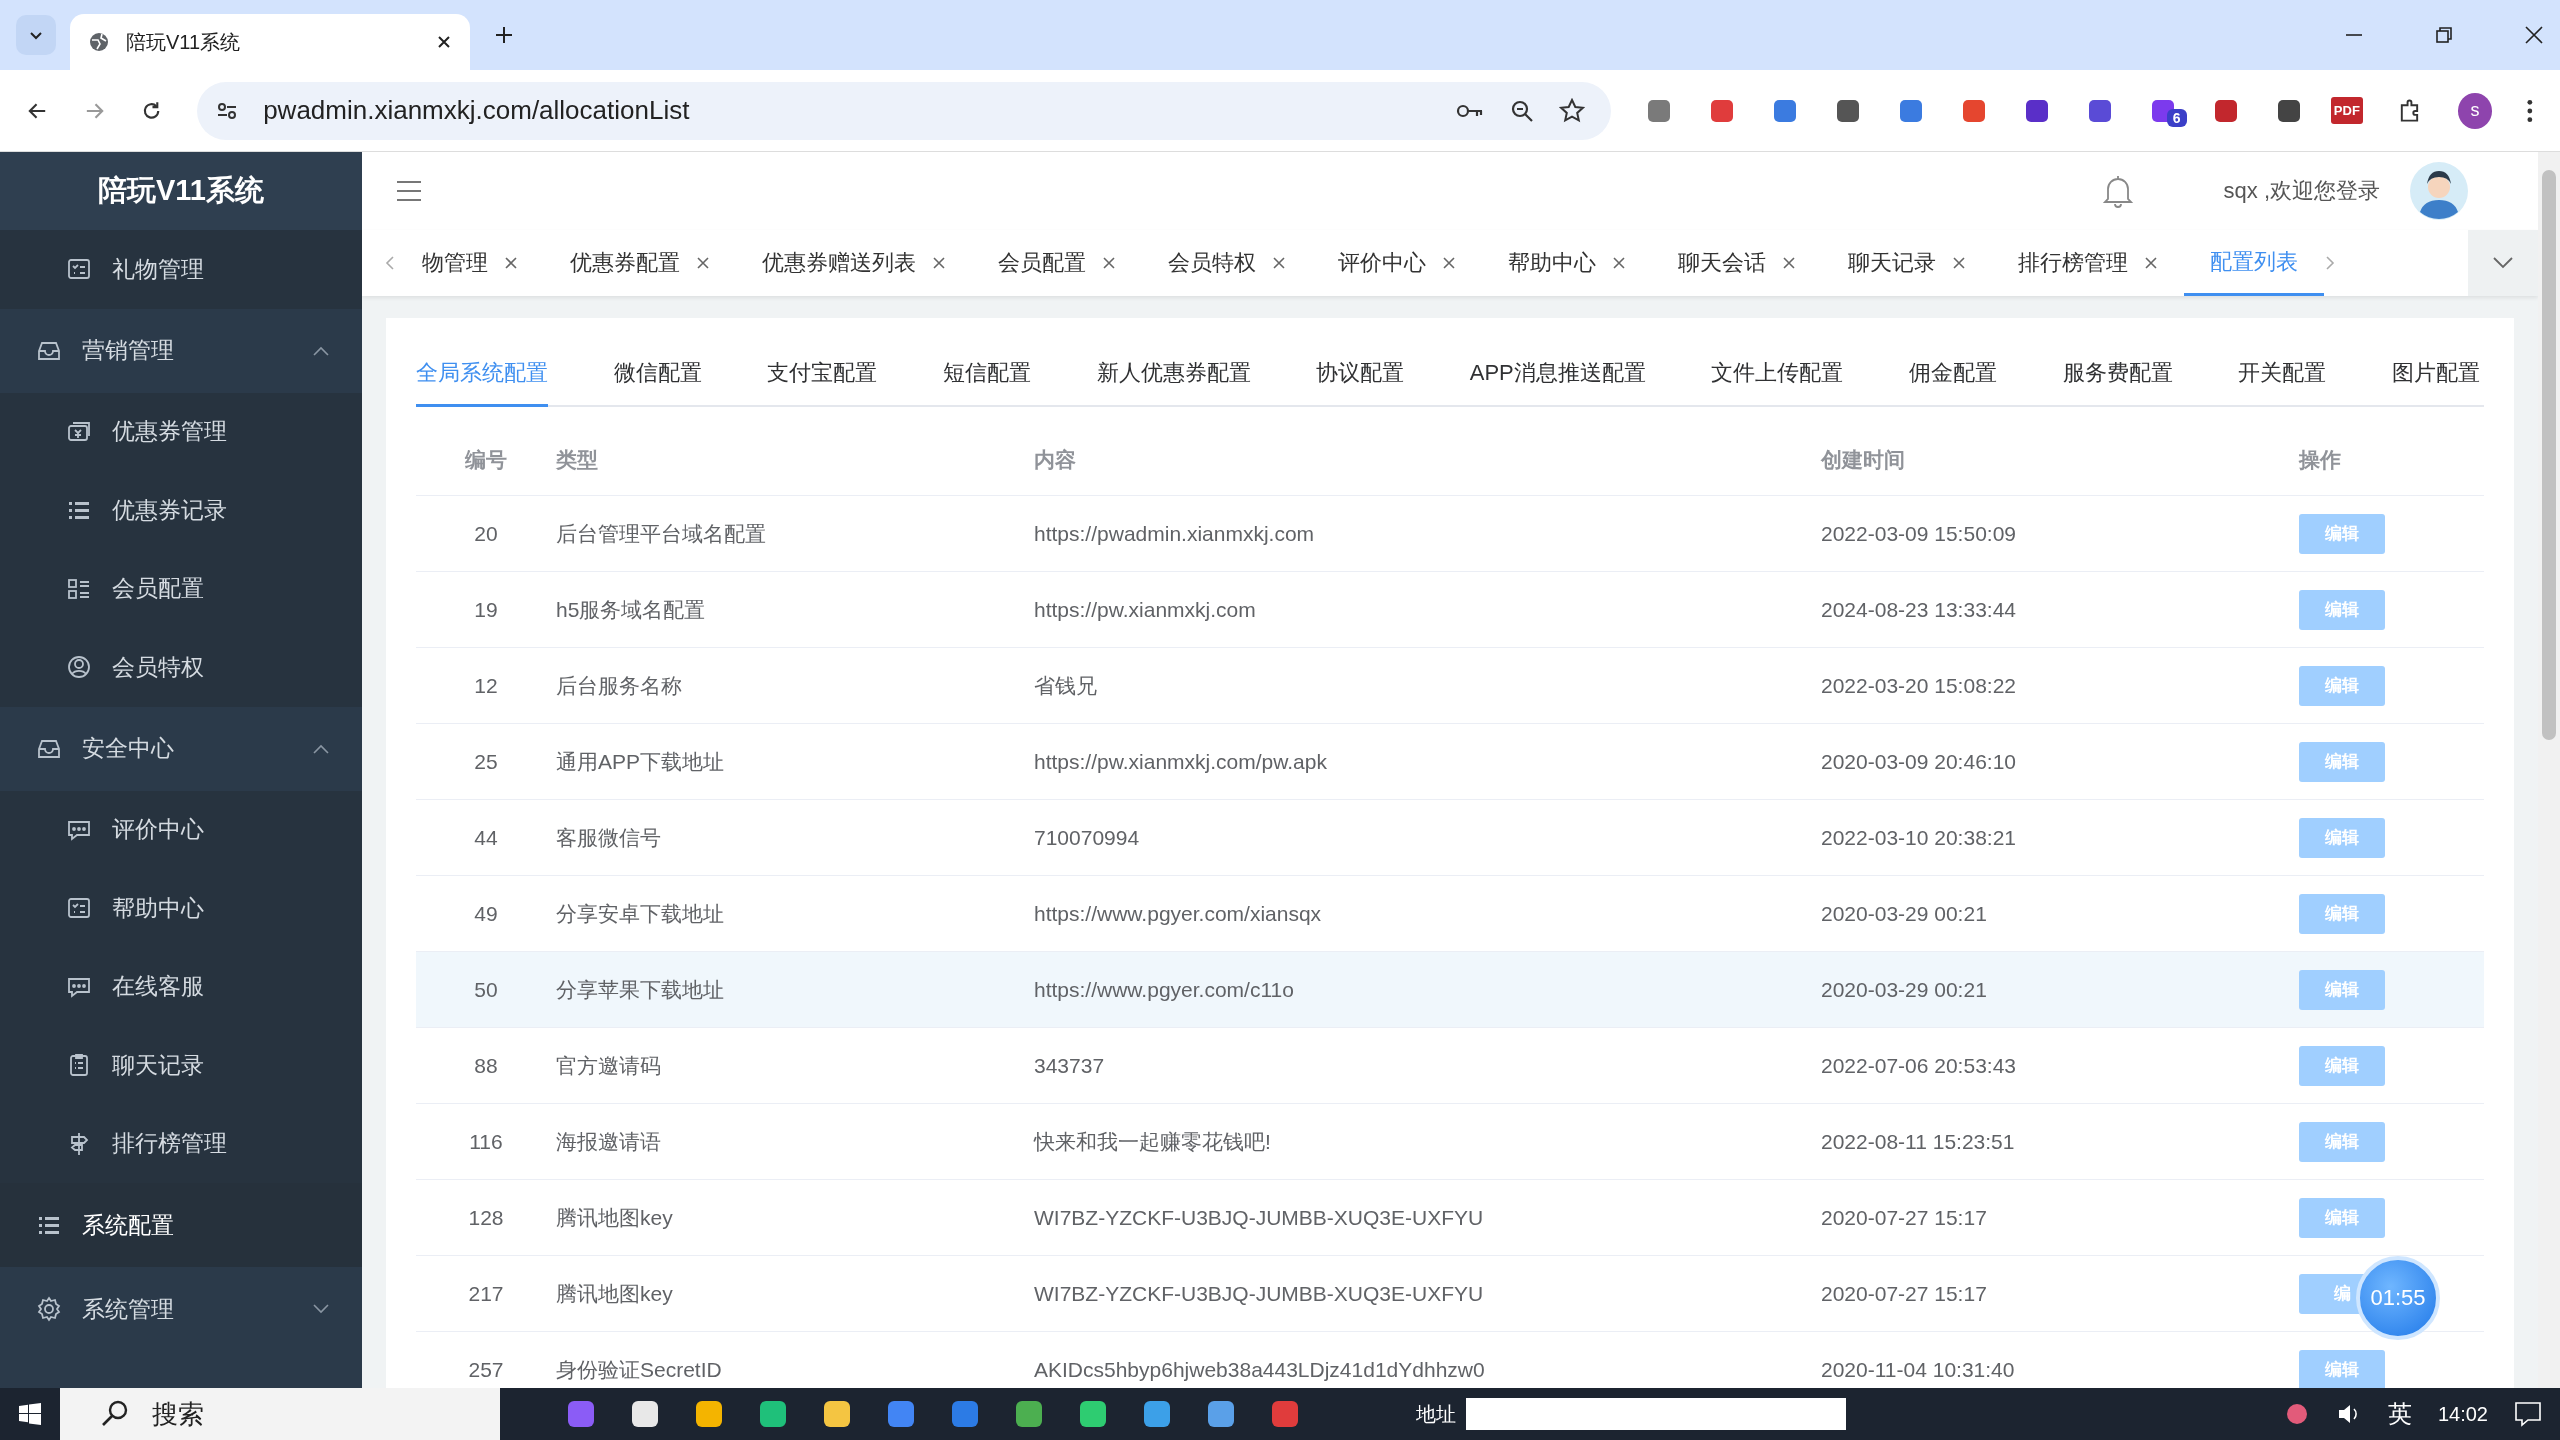 This screenshot has height=1440, width=2560. What do you see at coordinates (1904, 913) in the screenshot?
I see `table-cell-text: 2020-03-29 00:21` at bounding box center [1904, 913].